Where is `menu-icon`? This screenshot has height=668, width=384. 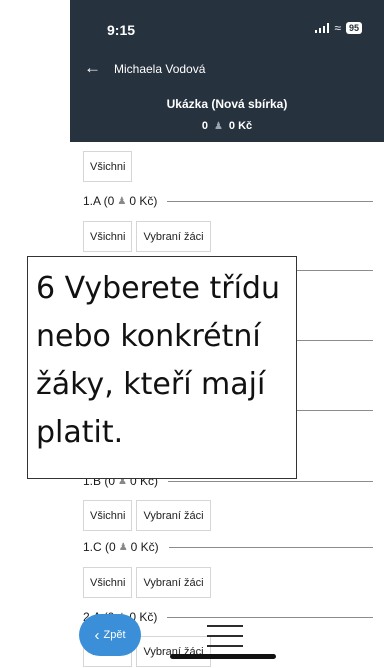
menu-icon is located at coordinates (225, 636).